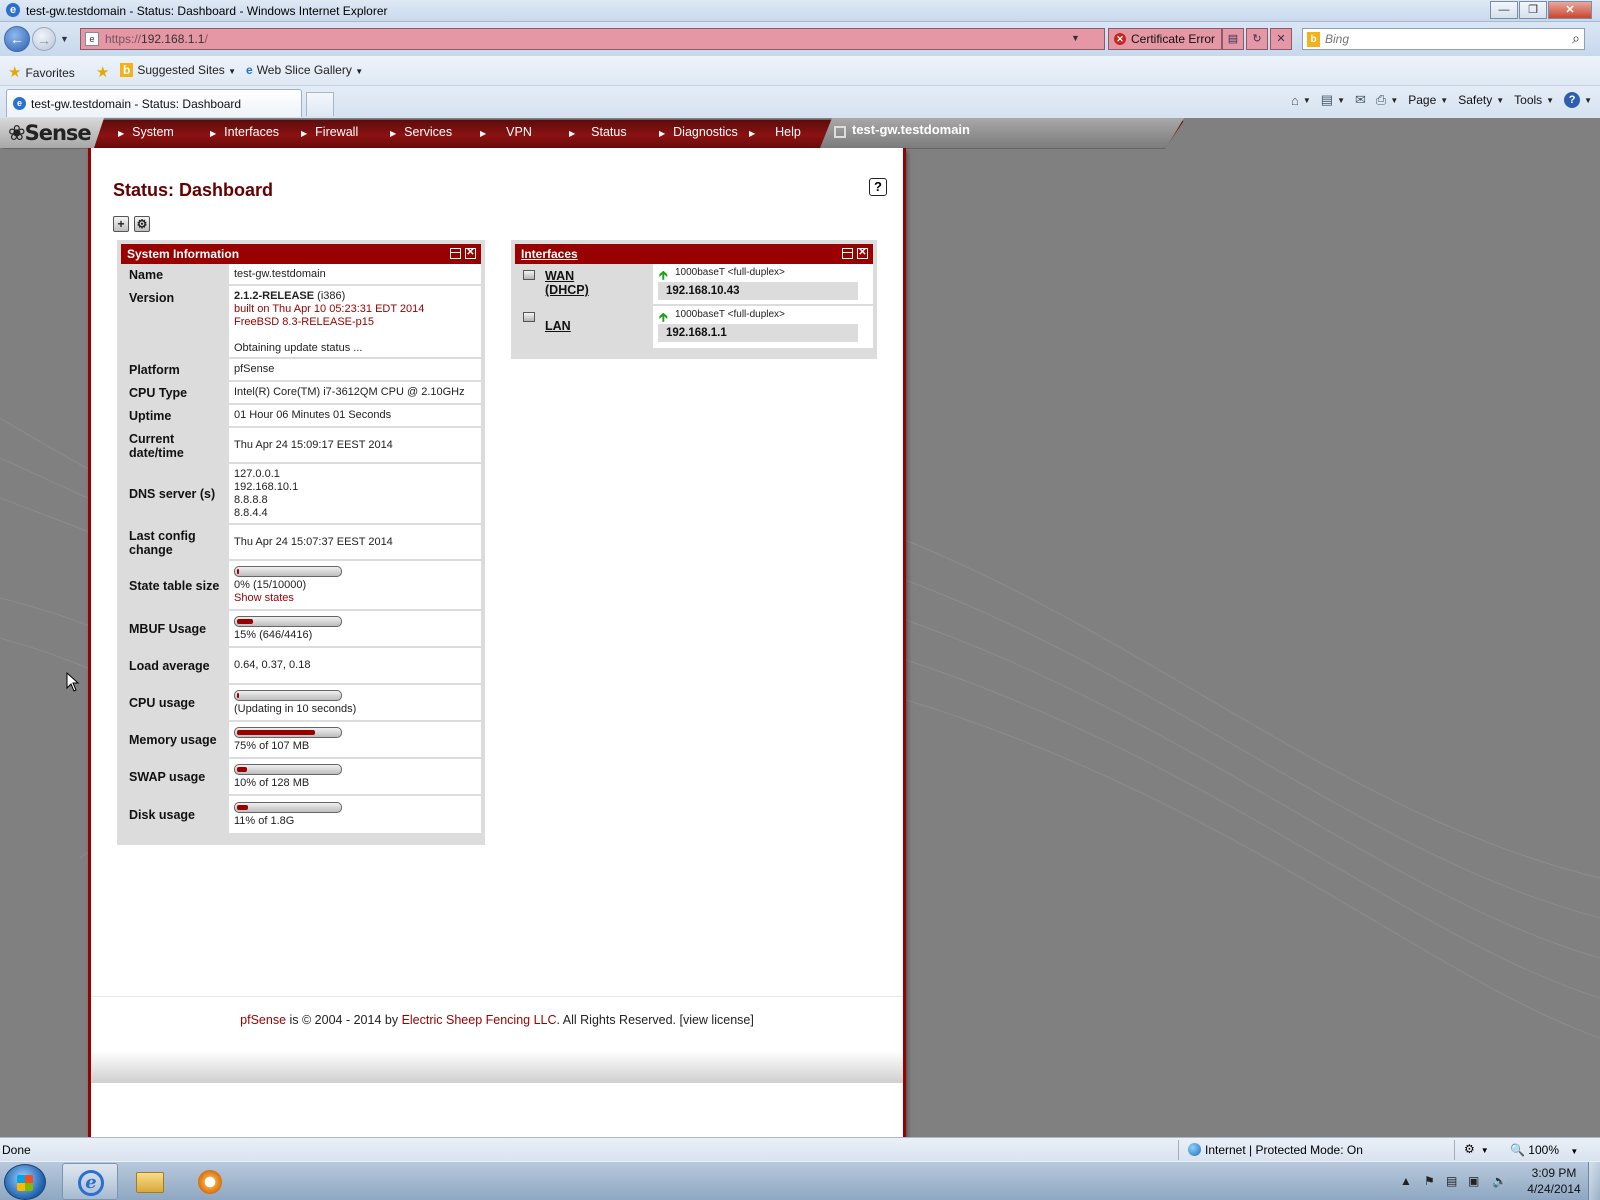 Image resolution: width=1600 pixels, height=1200 pixels. What do you see at coordinates (1275, 1150) in the screenshot?
I see `security-zone: Internet | Protected Mode: On` at bounding box center [1275, 1150].